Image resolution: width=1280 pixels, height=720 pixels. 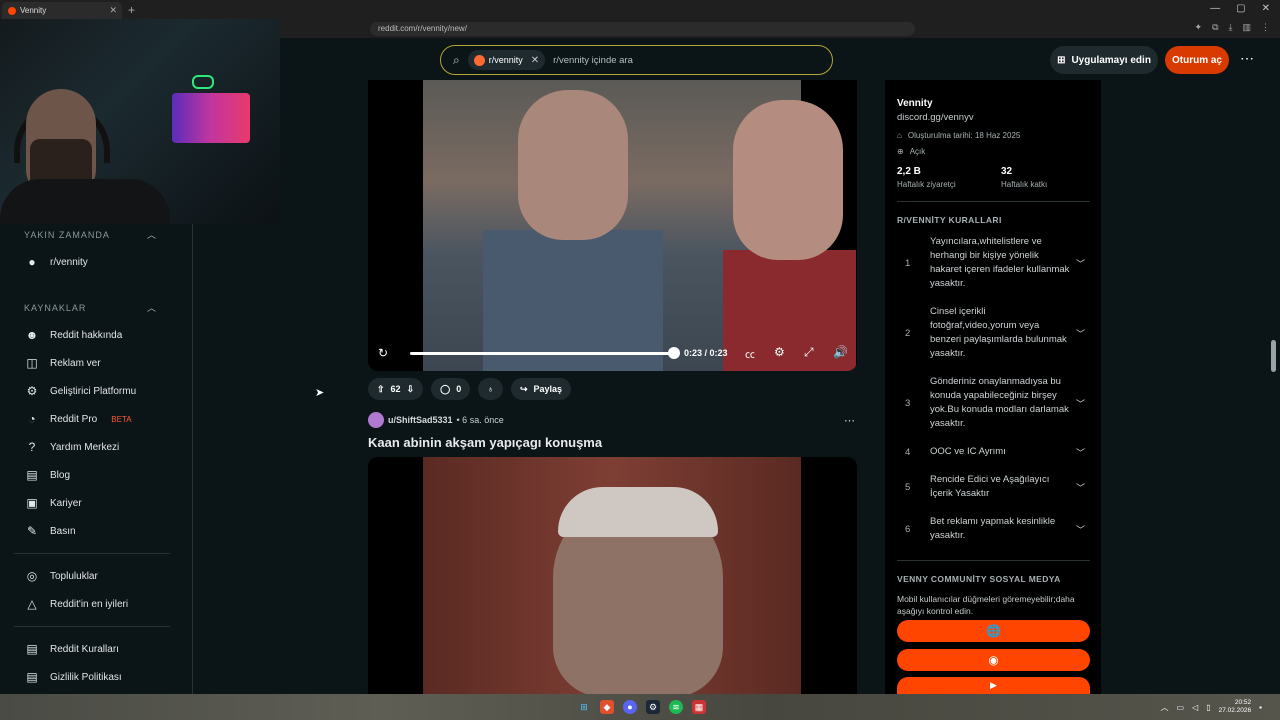 What do you see at coordinates (490, 389) in the screenshot?
I see `award-button: ♁` at bounding box center [490, 389].